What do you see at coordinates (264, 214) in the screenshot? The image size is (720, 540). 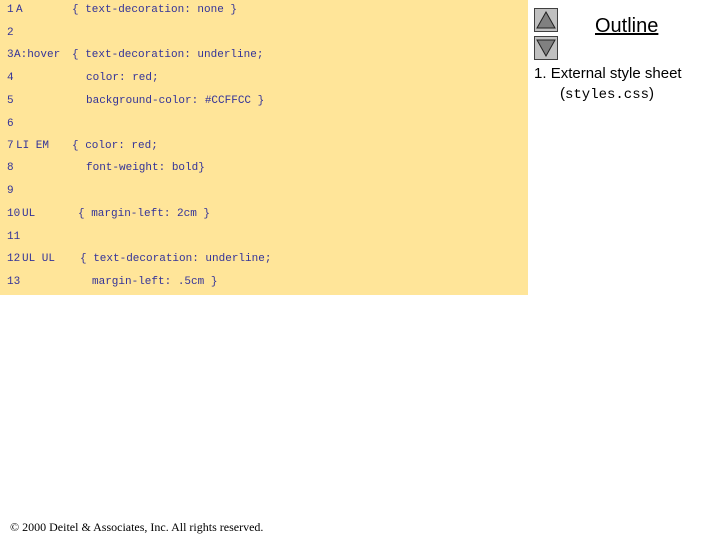 I see `code-line-10: 10 UL { margin-left: 2cm }` at bounding box center [264, 214].